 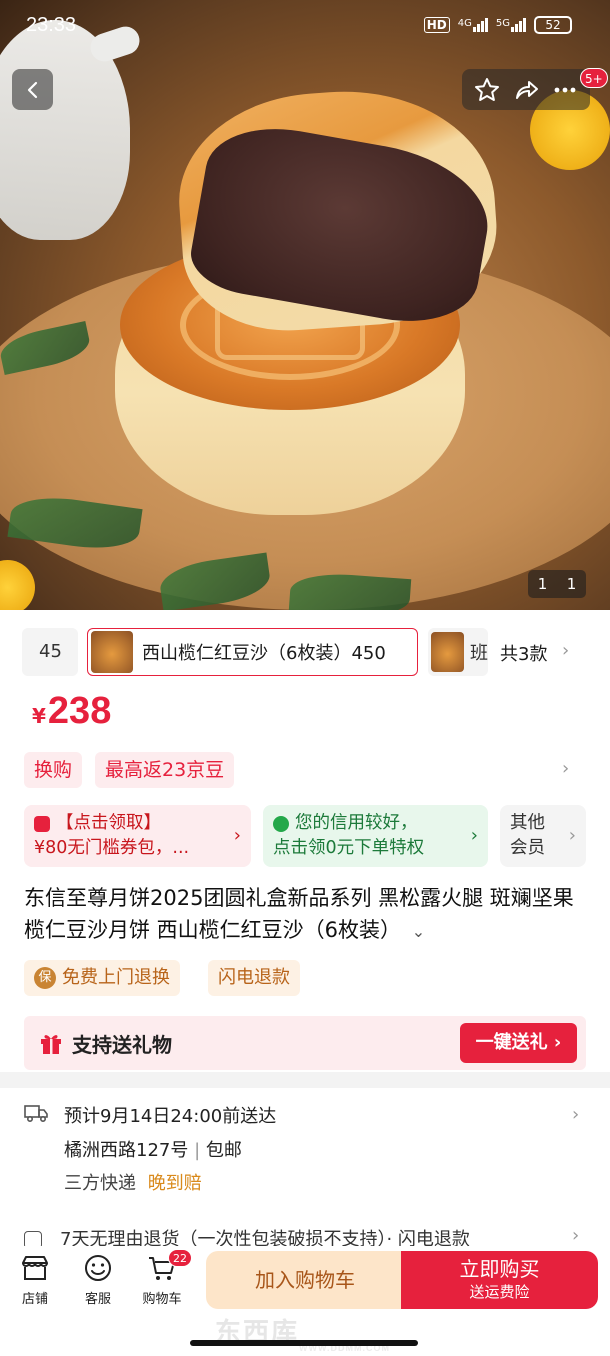 What do you see at coordinates (375, 836) in the screenshot?
I see `credit-card: 您的信用较好， 点击领0元下单特权 ›` at bounding box center [375, 836].